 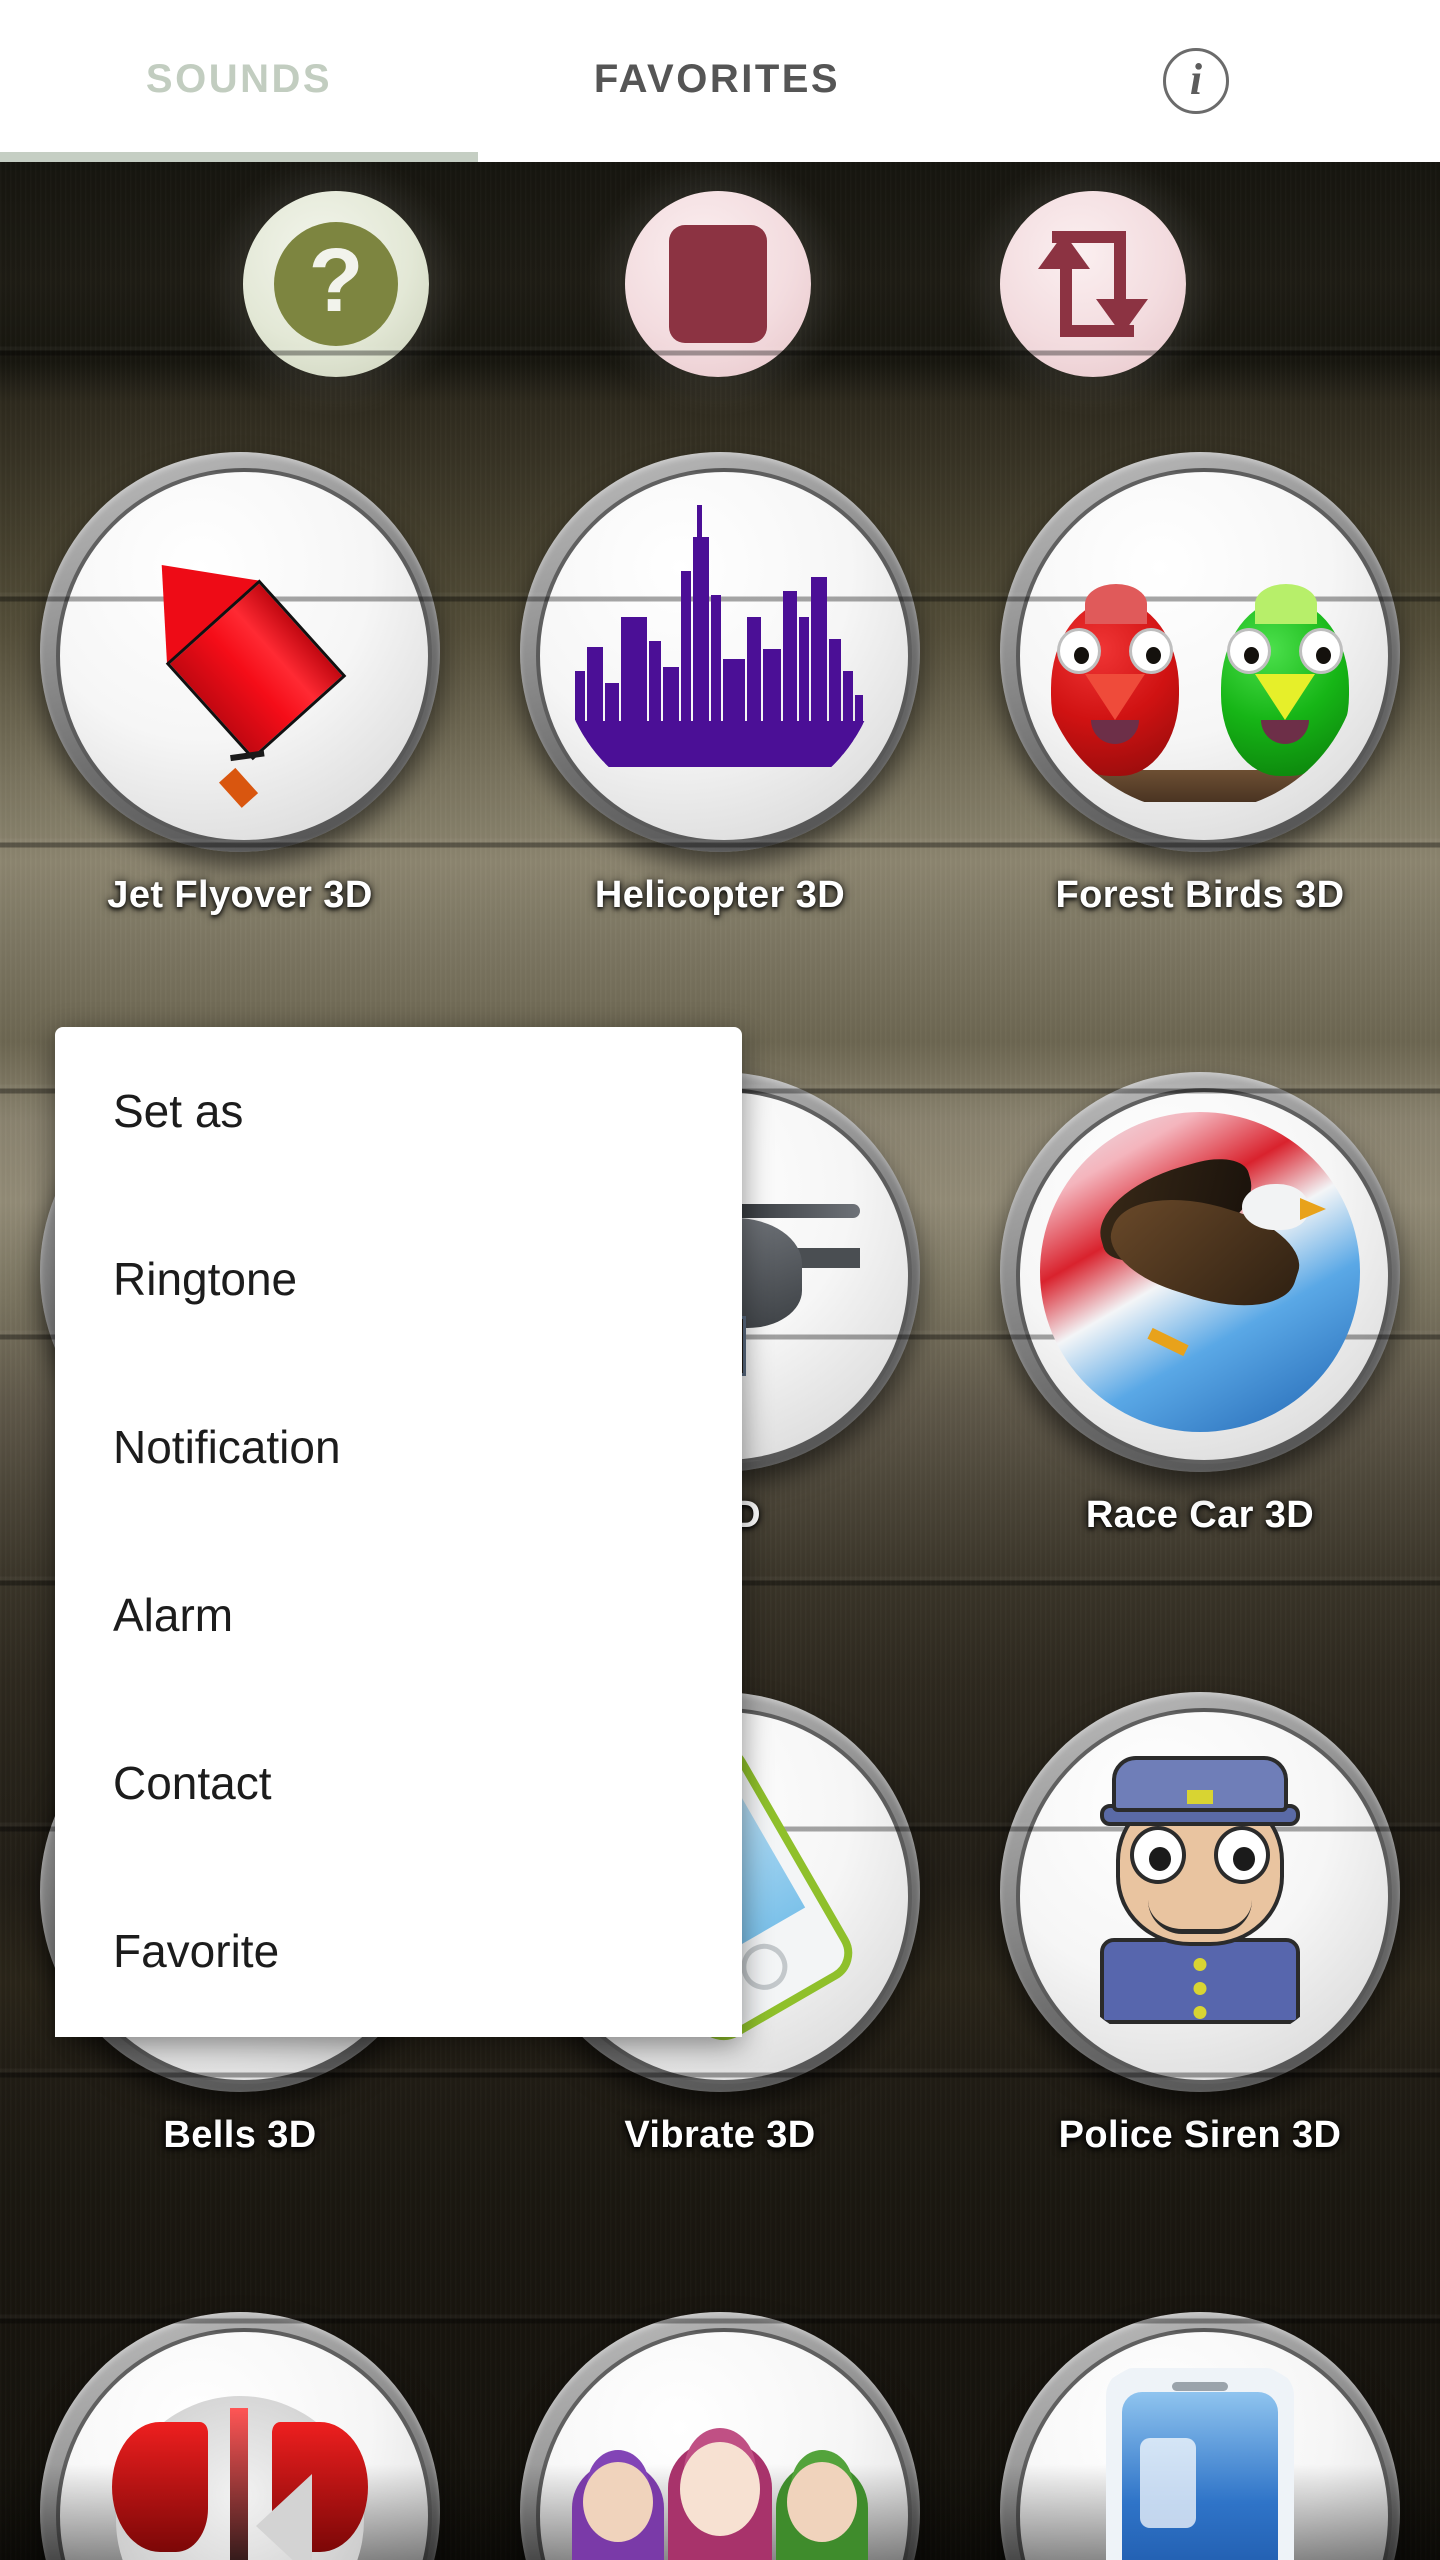 I want to click on tab-favorites-label: FAVORITES, so click(x=717, y=78).